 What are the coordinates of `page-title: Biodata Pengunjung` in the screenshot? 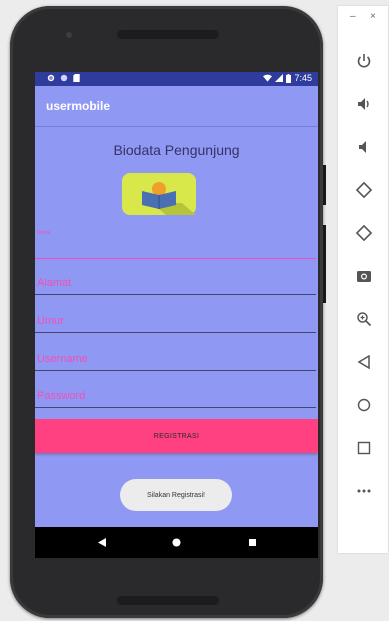 It's located at (176, 150).